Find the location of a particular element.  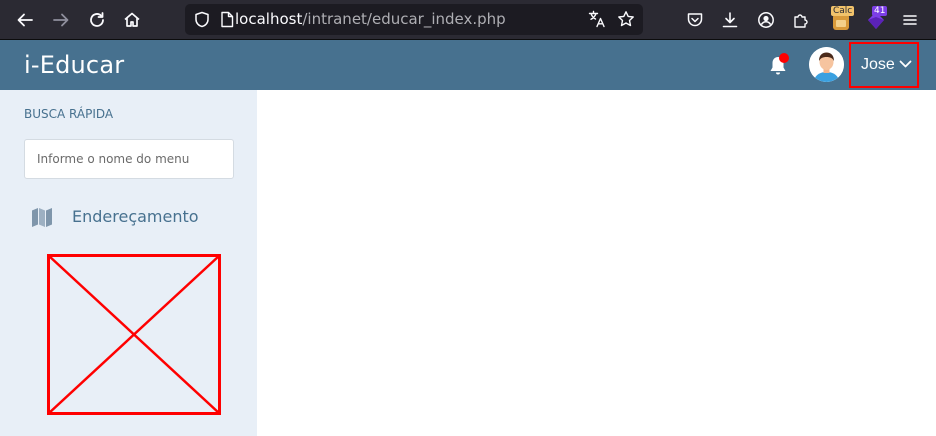

page-icon is located at coordinates (227, 19).